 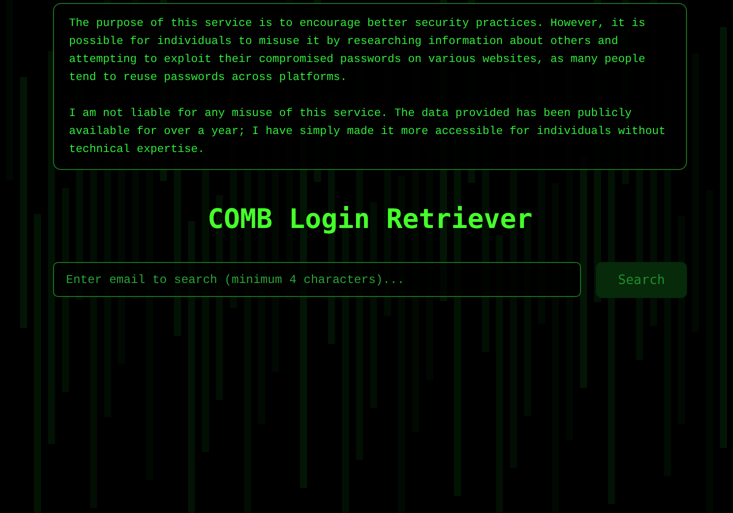 What do you see at coordinates (368, 132) in the screenshot?
I see `notice-paragraph: I am not liable for any misuse of this service. The data provided has been publicly available for over a year; I have simply made it more accessible for individuals without technical expertise.` at bounding box center [368, 132].